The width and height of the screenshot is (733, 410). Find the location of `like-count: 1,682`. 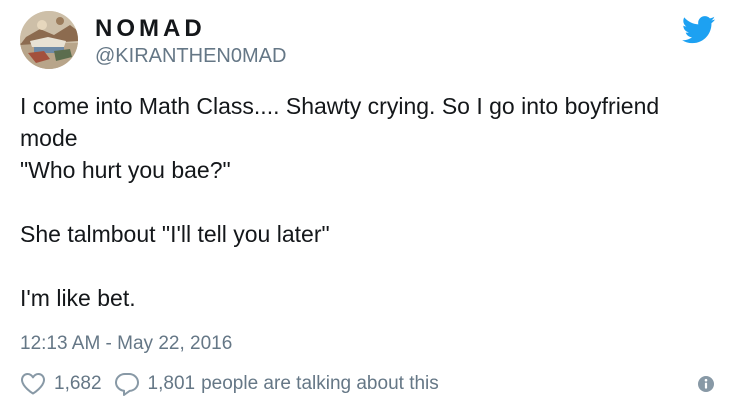

like-count: 1,682 is located at coordinates (78, 383).